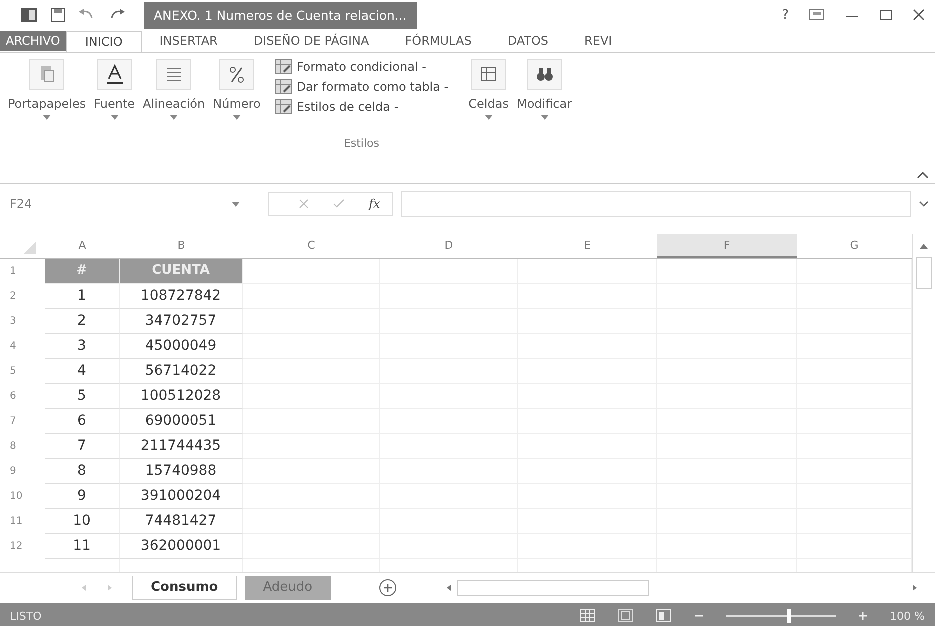  I want to click on ribbon-group-icon, so click(544, 75).